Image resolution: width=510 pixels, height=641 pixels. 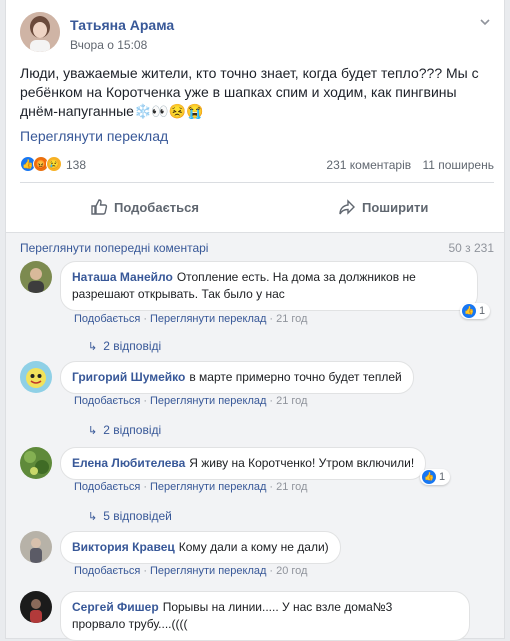 I want to click on replies-count: 5 відповідей, so click(x=137, y=516).